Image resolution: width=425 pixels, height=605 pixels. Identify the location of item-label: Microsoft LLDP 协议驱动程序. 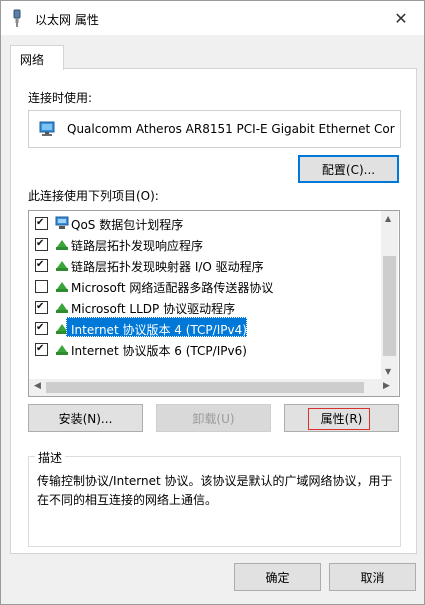
(153, 309).